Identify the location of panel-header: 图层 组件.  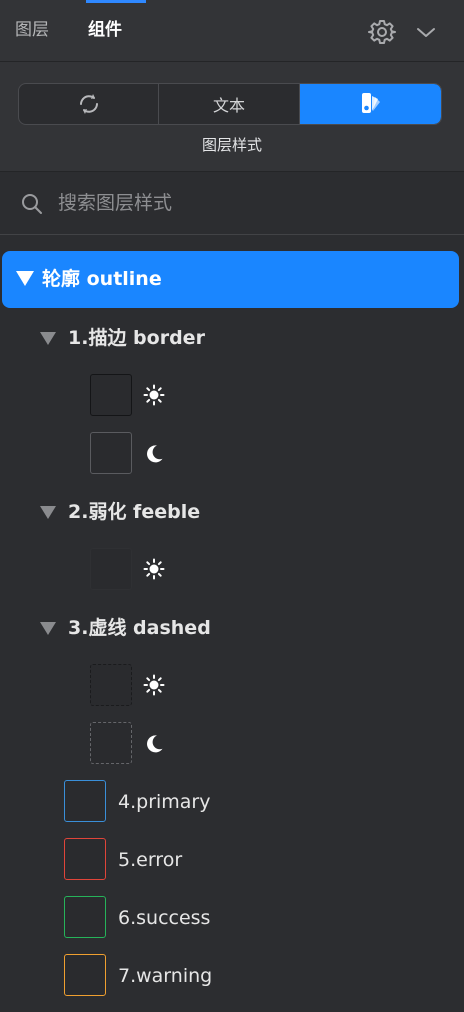
(232, 31).